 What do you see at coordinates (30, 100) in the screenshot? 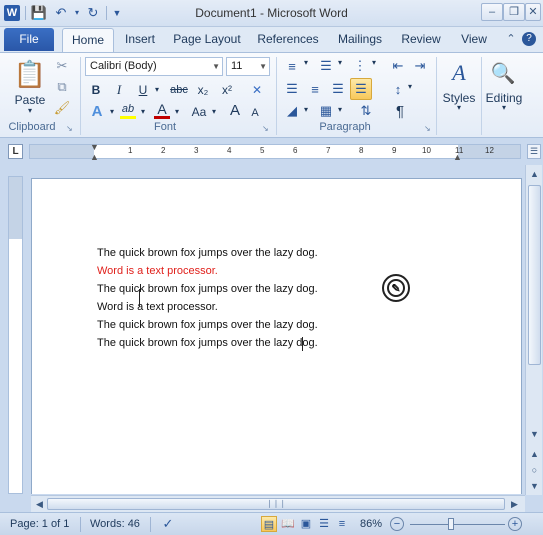
I see `paste-button: Paste` at bounding box center [30, 100].